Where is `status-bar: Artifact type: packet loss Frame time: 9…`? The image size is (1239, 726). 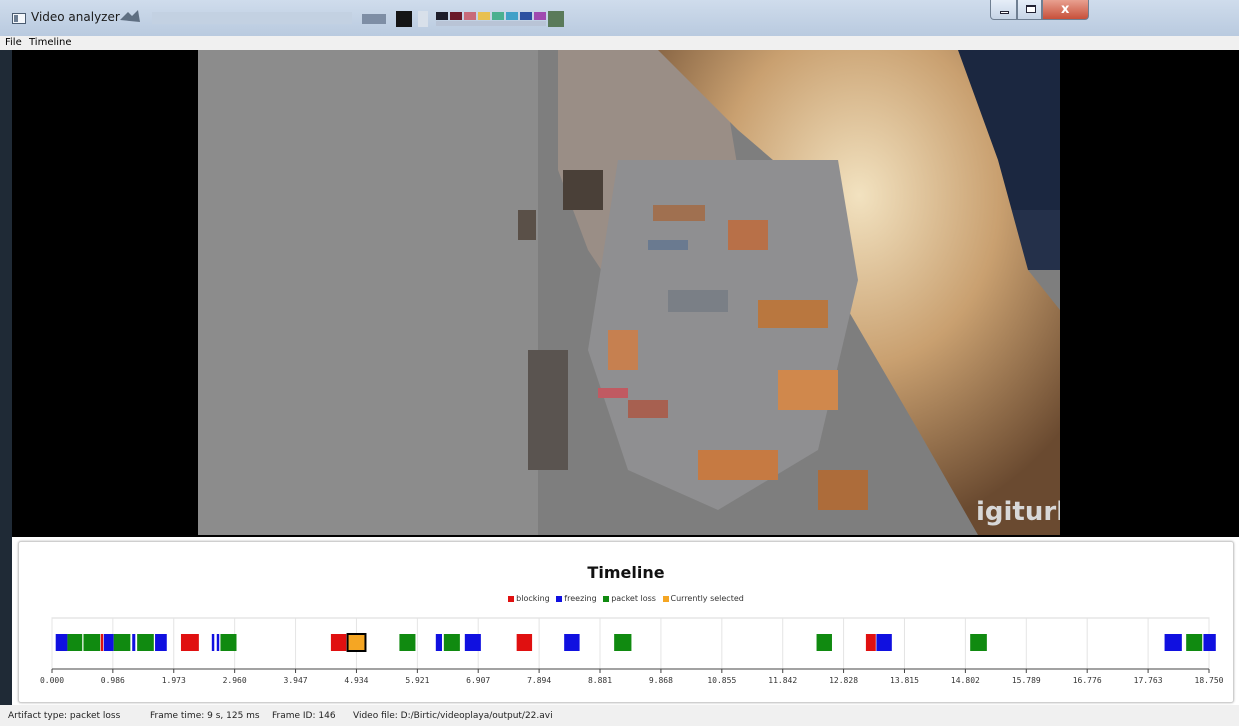 status-bar: Artifact type: packet loss Frame time: 9… is located at coordinates (619, 715).